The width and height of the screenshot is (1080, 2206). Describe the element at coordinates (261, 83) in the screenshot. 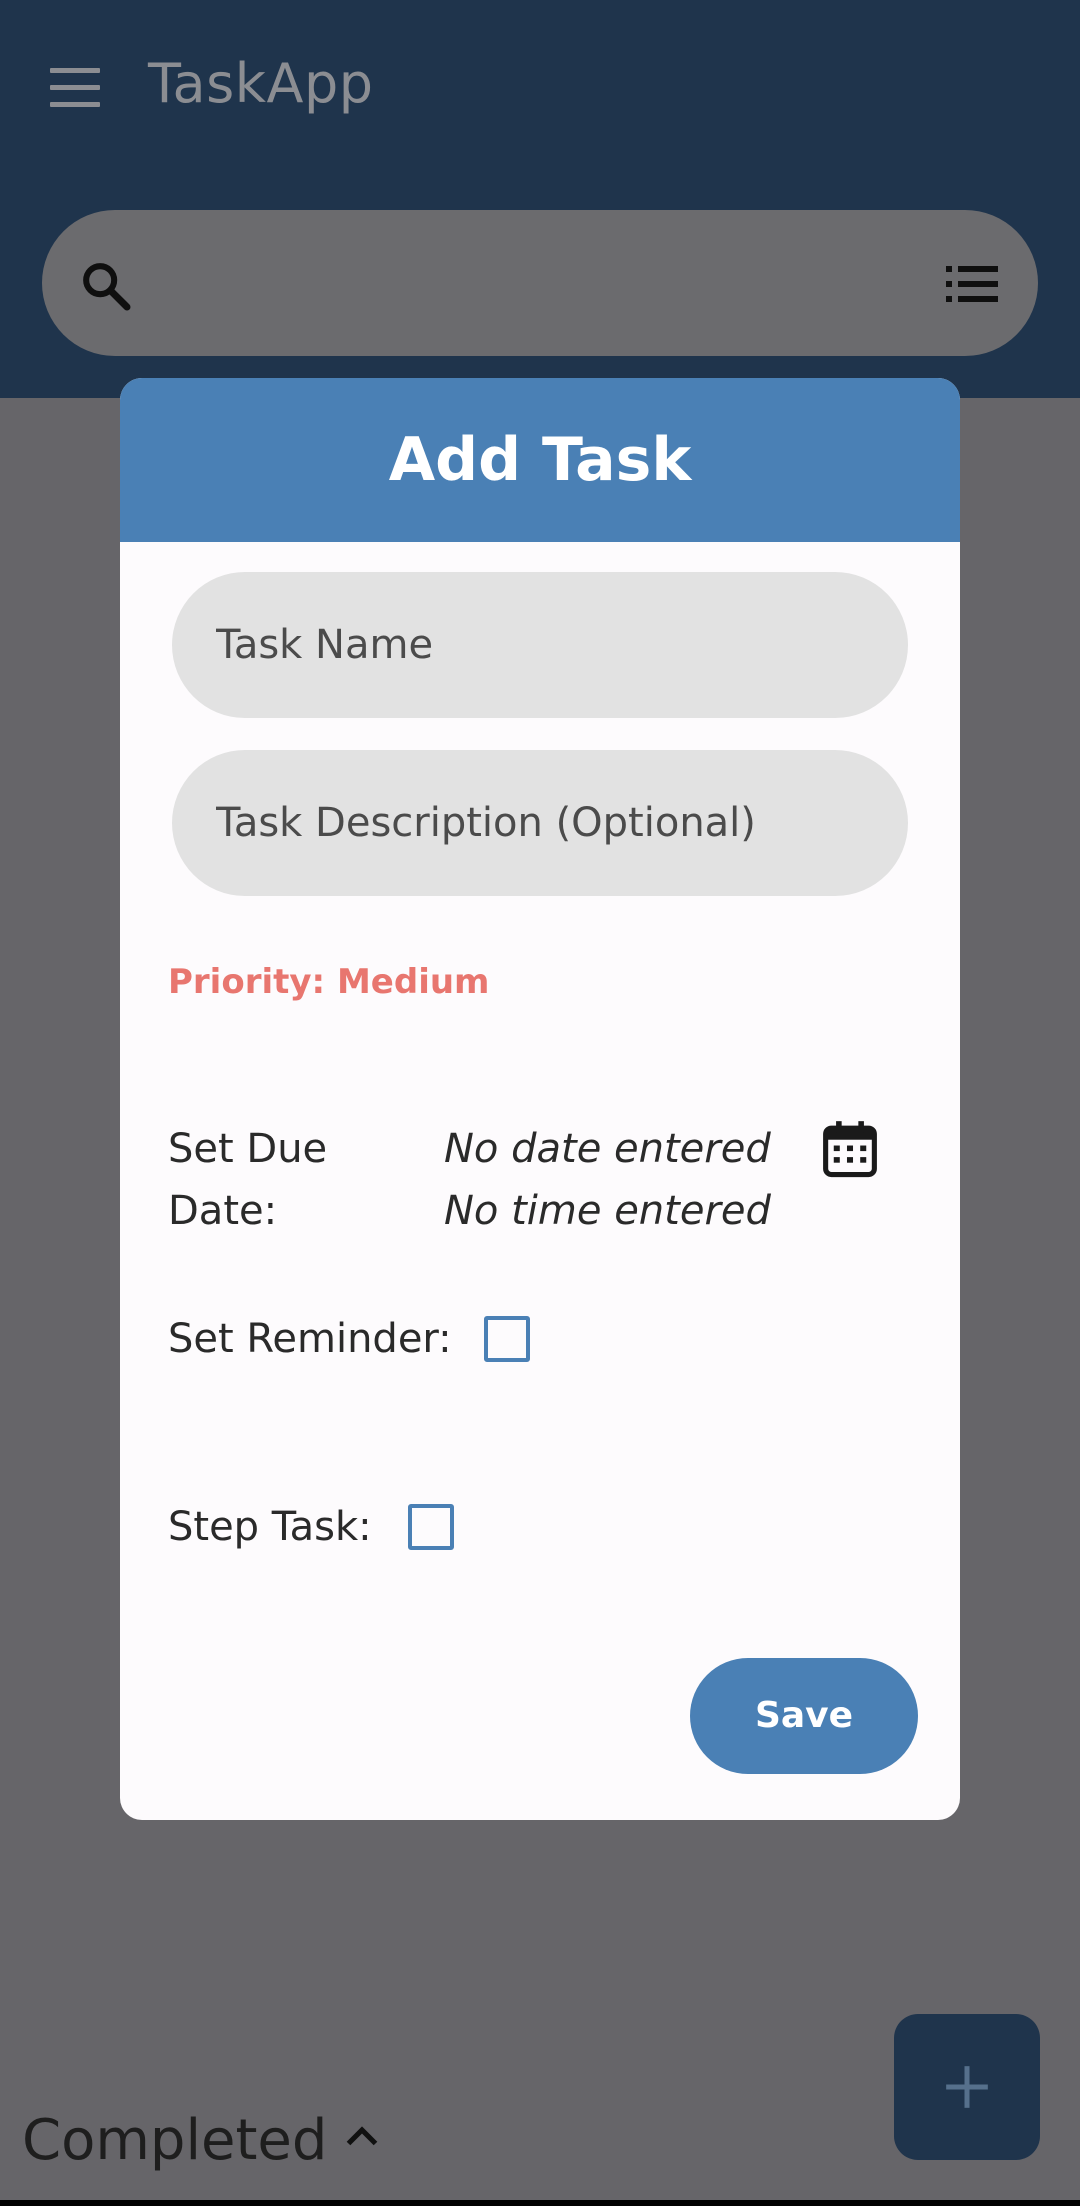

I see `app-title: TaskApp` at that location.